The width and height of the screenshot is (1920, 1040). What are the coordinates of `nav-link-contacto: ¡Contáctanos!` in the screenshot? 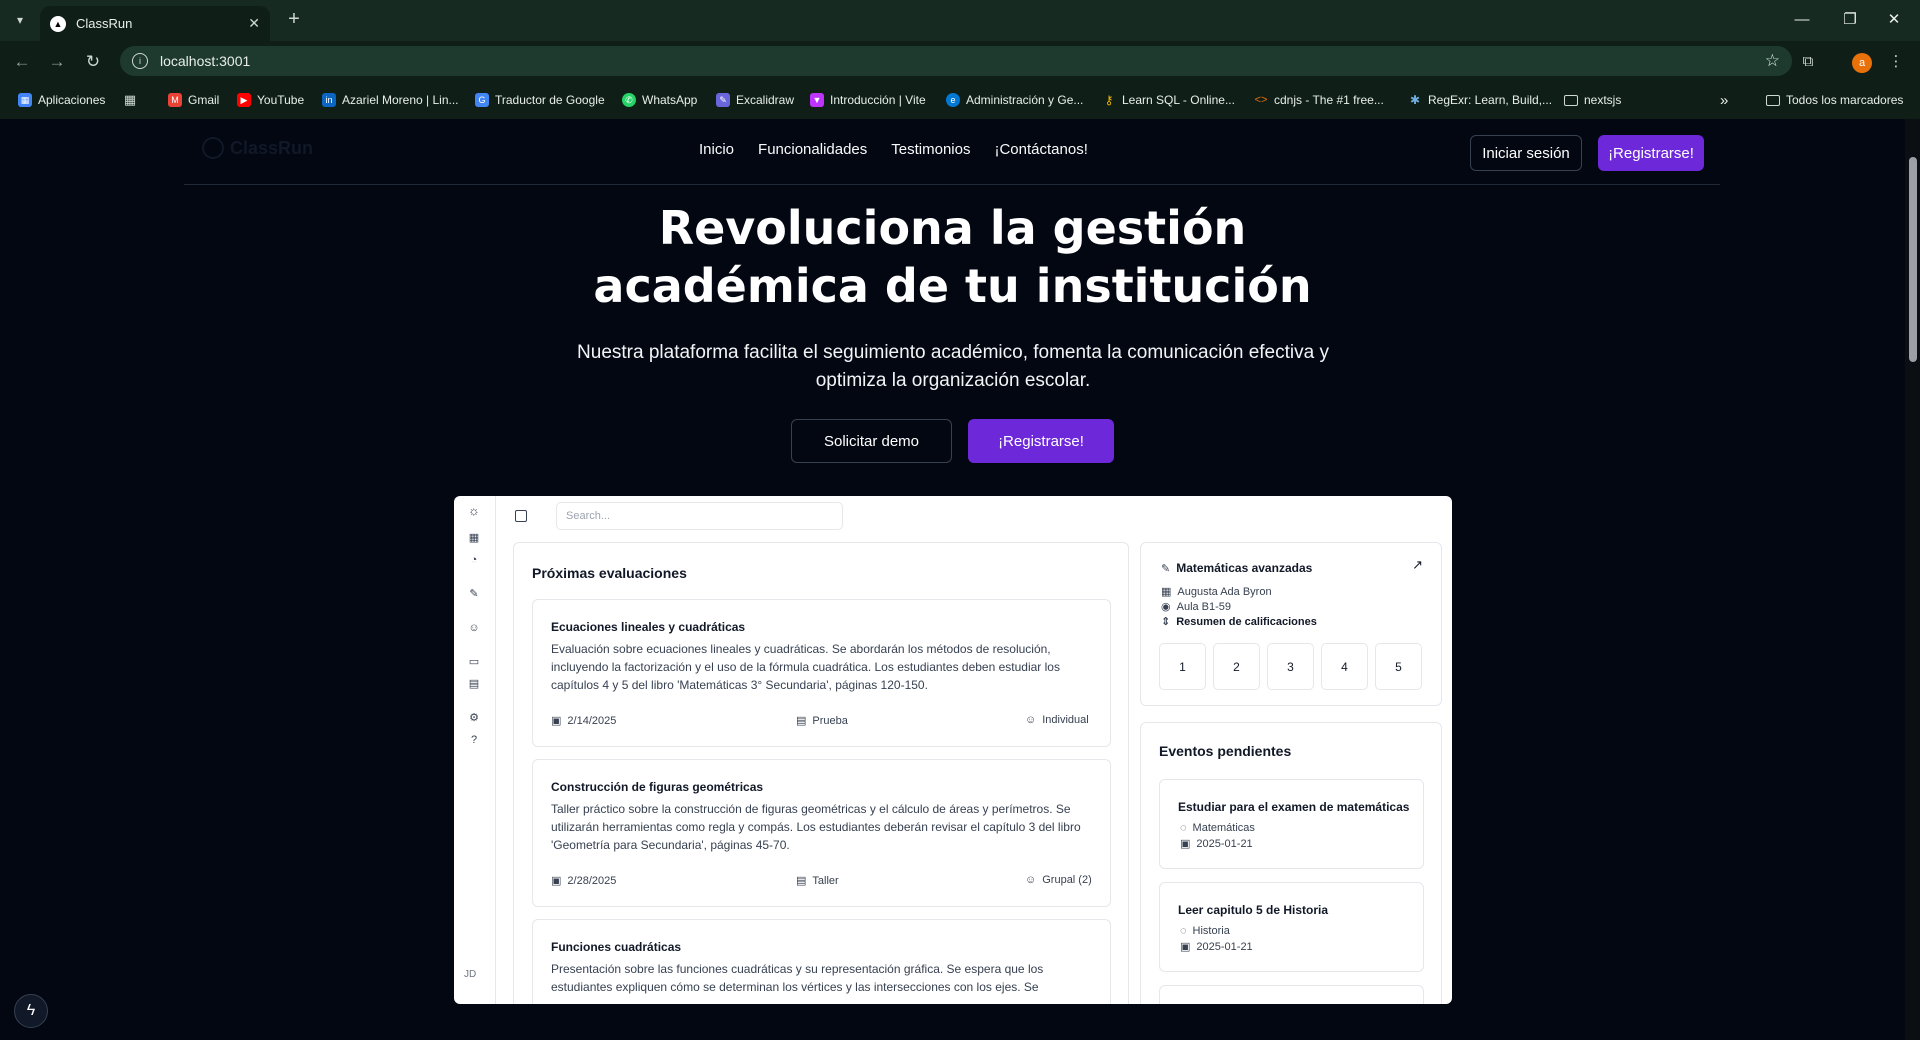 It's located at (1040, 149).